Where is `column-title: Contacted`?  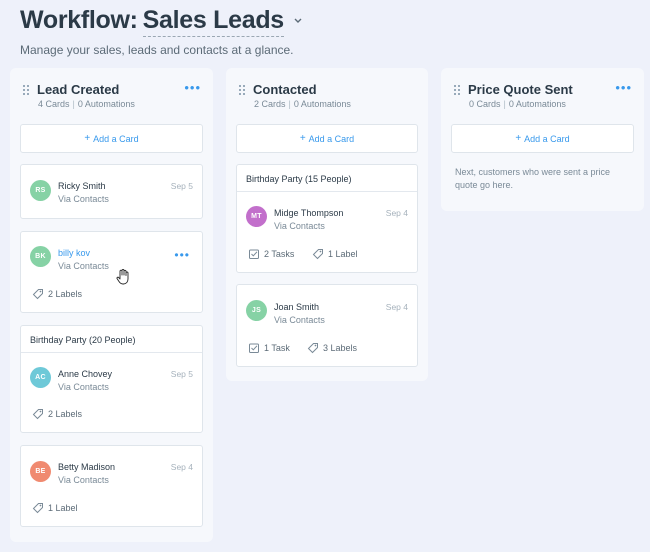 column-title: Contacted is located at coordinates (285, 89).